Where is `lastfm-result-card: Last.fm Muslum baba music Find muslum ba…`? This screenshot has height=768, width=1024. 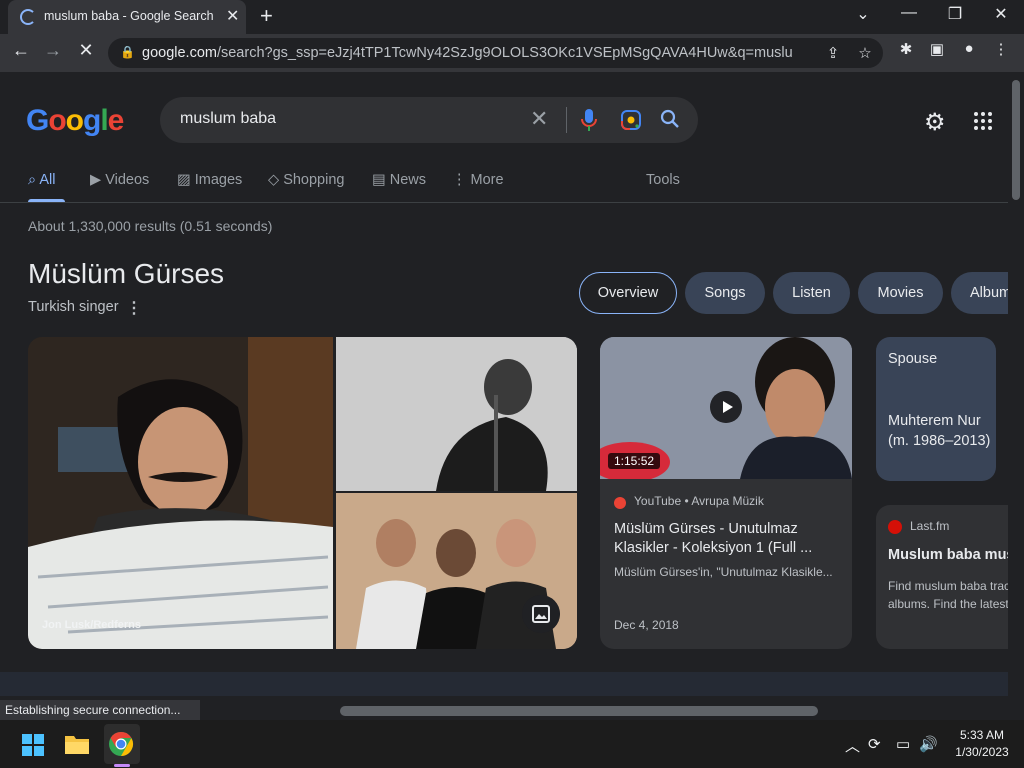 lastfm-result-card: Last.fm Muslum baba music Find muslum ba… is located at coordinates (942, 577).